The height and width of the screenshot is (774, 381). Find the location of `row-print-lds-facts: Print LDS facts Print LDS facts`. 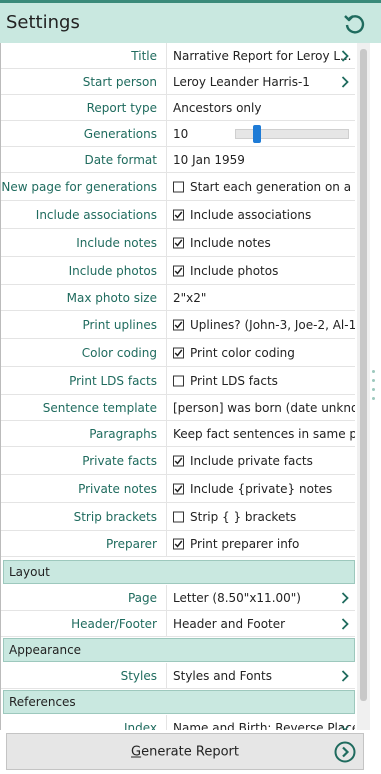

row-print-lds-facts: Print LDS facts Print LDS facts is located at coordinates (178, 381).